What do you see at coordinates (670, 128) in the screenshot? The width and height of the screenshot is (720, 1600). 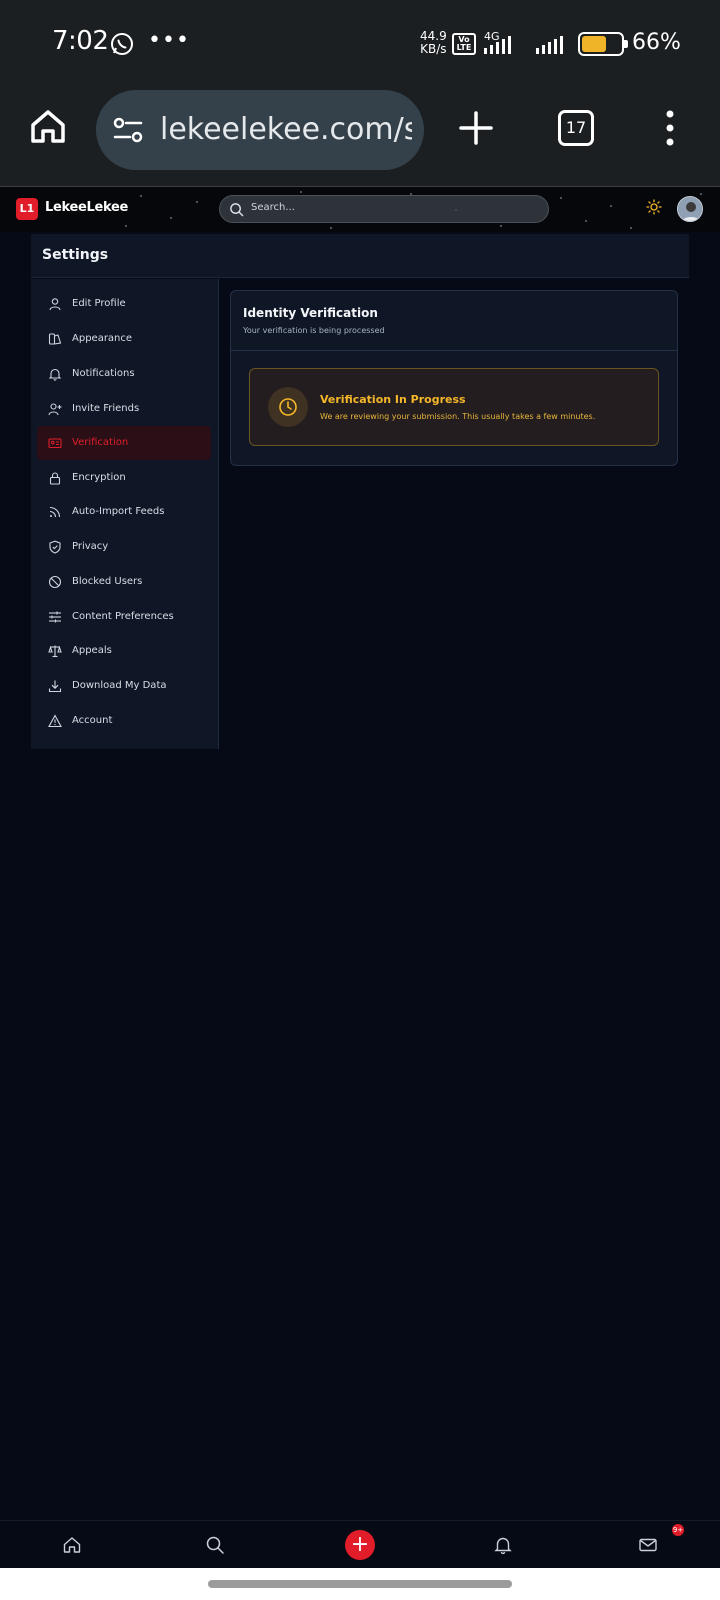 I see `overflow-menu-icon` at bounding box center [670, 128].